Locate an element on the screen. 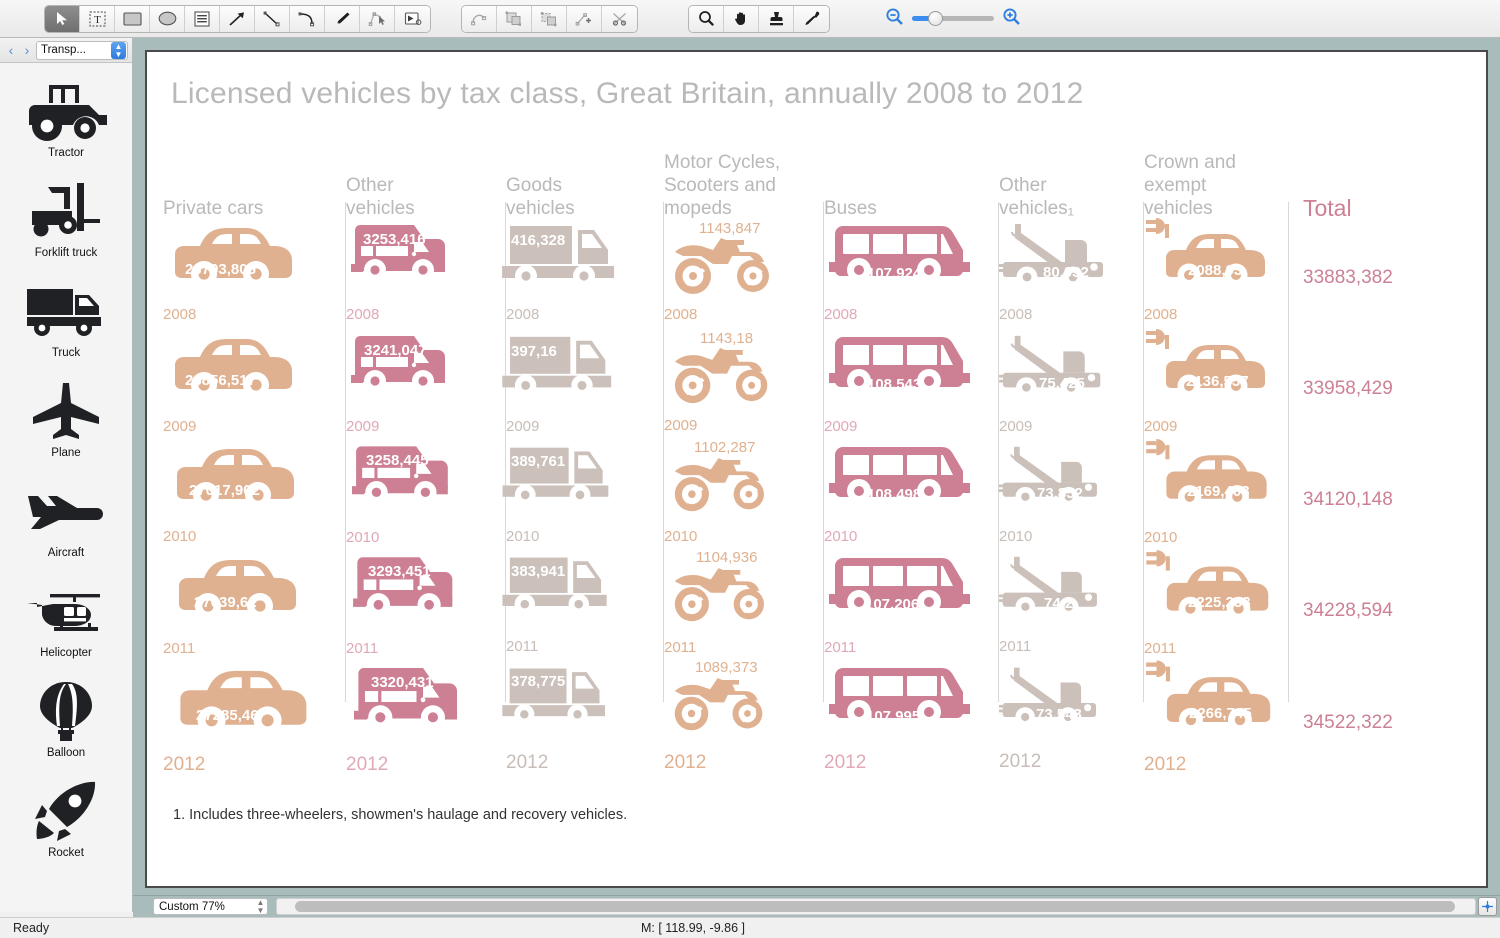  cell-motorcycles-2010: 1102,287 2010 is located at coordinates (744, 496).